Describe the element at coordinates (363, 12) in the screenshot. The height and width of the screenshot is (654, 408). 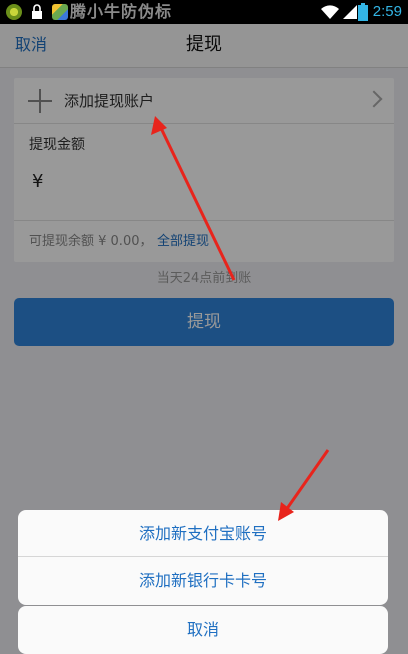
I see `battery-icon` at that location.